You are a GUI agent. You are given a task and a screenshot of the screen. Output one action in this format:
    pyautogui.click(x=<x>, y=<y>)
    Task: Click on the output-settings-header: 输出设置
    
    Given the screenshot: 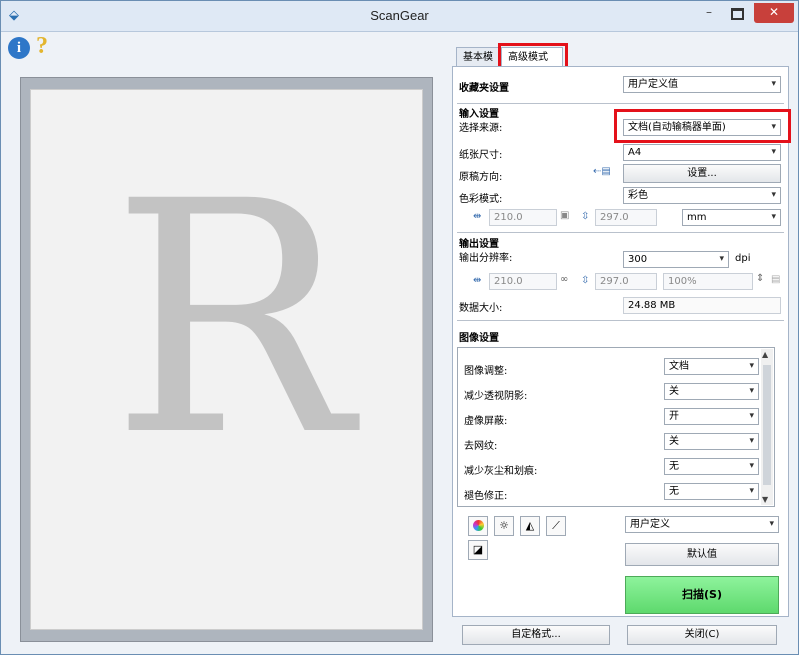 What is the action you would take?
    pyautogui.click(x=479, y=244)
    